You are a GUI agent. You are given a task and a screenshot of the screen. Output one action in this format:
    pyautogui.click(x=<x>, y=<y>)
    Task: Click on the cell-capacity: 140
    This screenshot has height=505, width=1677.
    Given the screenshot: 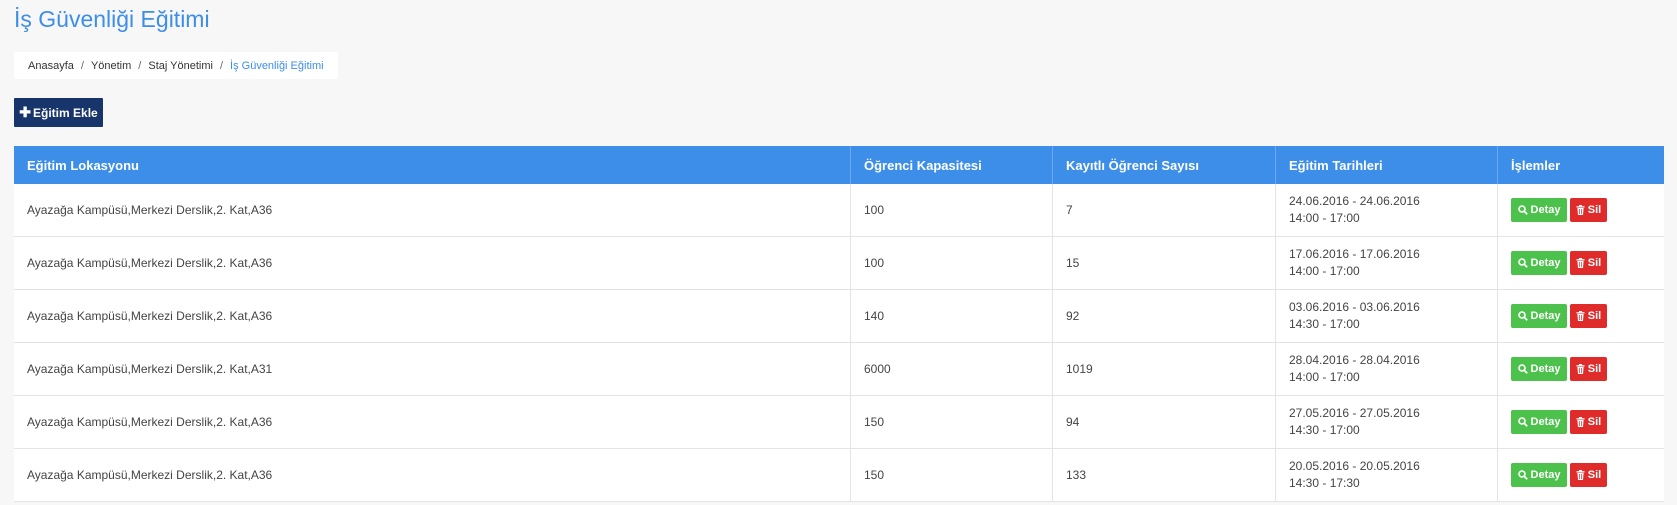 What is the action you would take?
    pyautogui.click(x=951, y=316)
    